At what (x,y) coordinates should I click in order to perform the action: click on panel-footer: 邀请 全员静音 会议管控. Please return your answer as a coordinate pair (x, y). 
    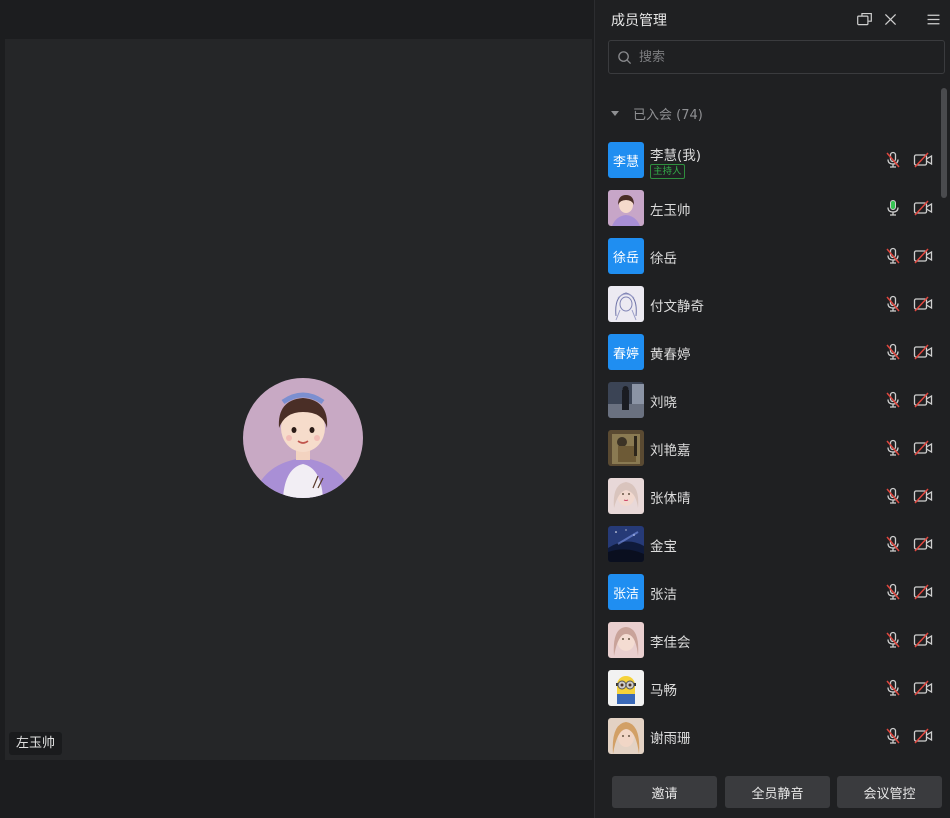
    Looking at the image, I should click on (772, 790).